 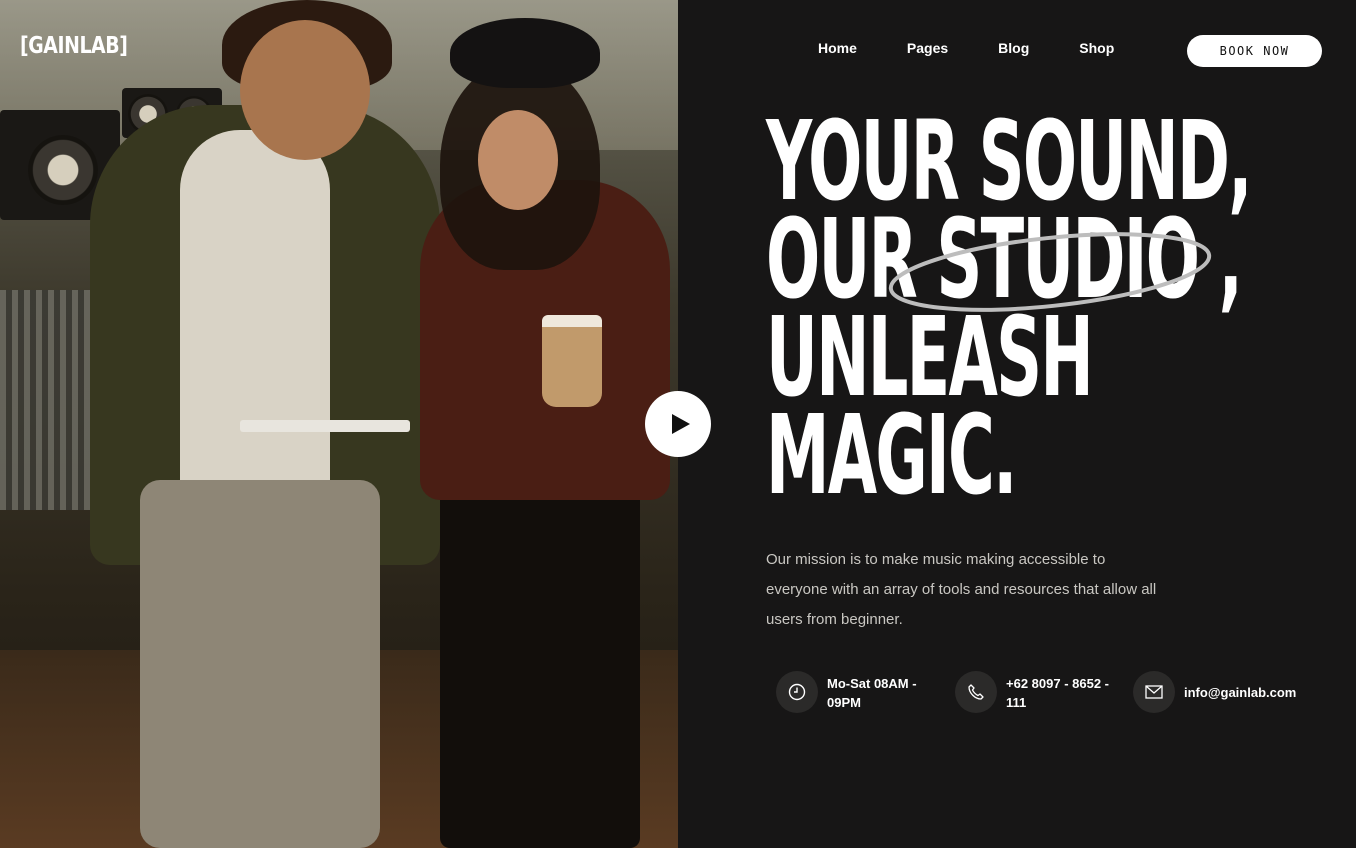 What do you see at coordinates (1061, 693) in the screenshot?
I see `contact-phone-text: +62 8097 - 8652 - 111` at bounding box center [1061, 693].